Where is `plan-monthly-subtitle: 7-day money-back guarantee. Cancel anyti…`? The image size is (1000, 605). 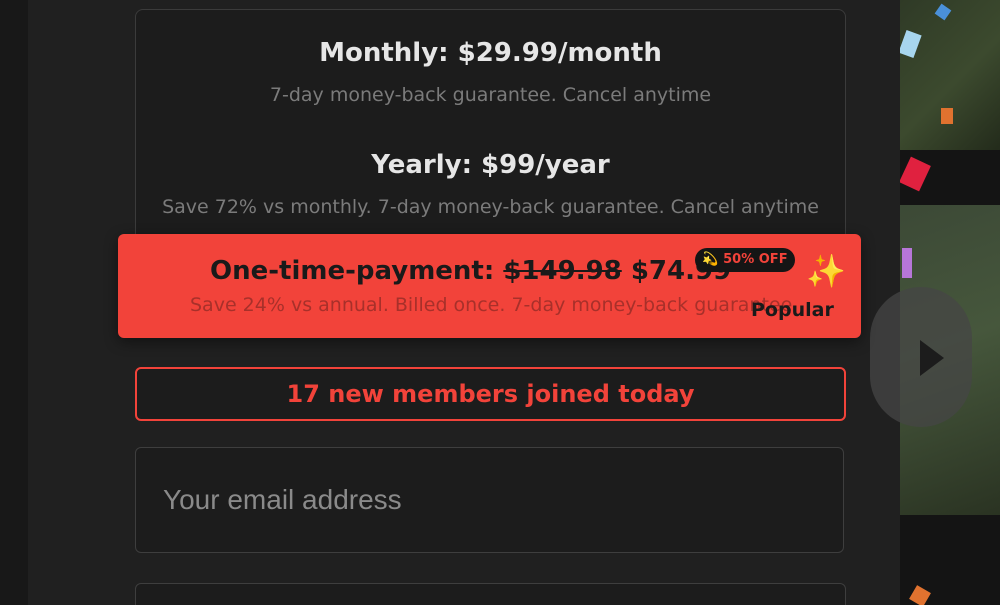
plan-monthly-subtitle: 7-day money-back guarantee. Cancel anyti… is located at coordinates (490, 95).